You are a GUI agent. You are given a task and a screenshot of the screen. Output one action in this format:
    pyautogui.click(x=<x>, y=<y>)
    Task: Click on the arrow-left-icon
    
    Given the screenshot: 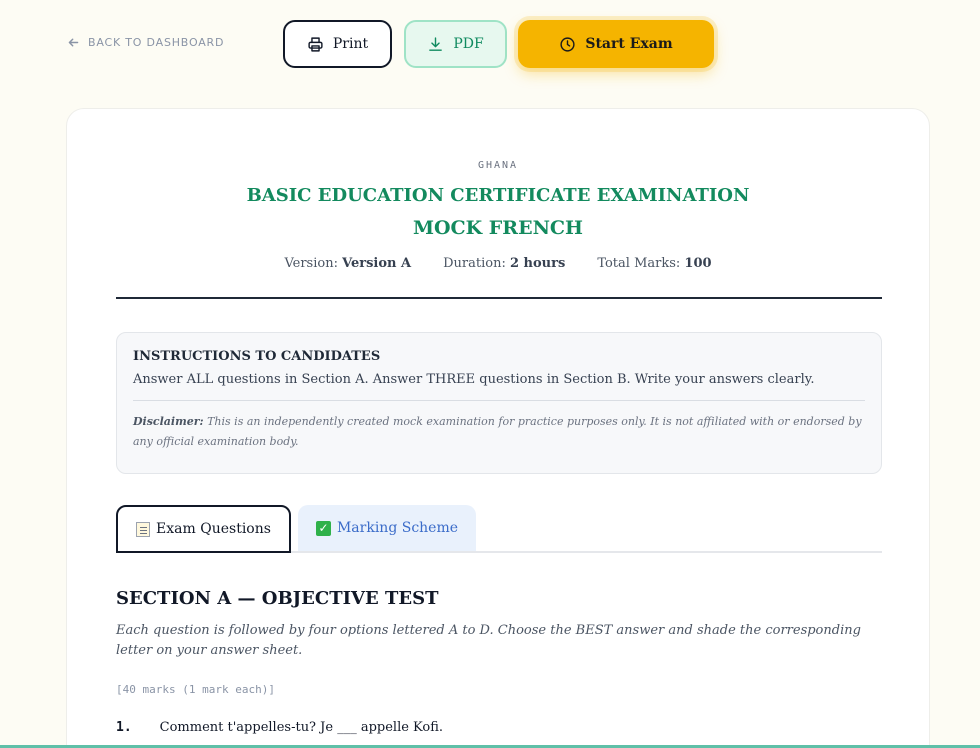 What is the action you would take?
    pyautogui.click(x=73, y=42)
    